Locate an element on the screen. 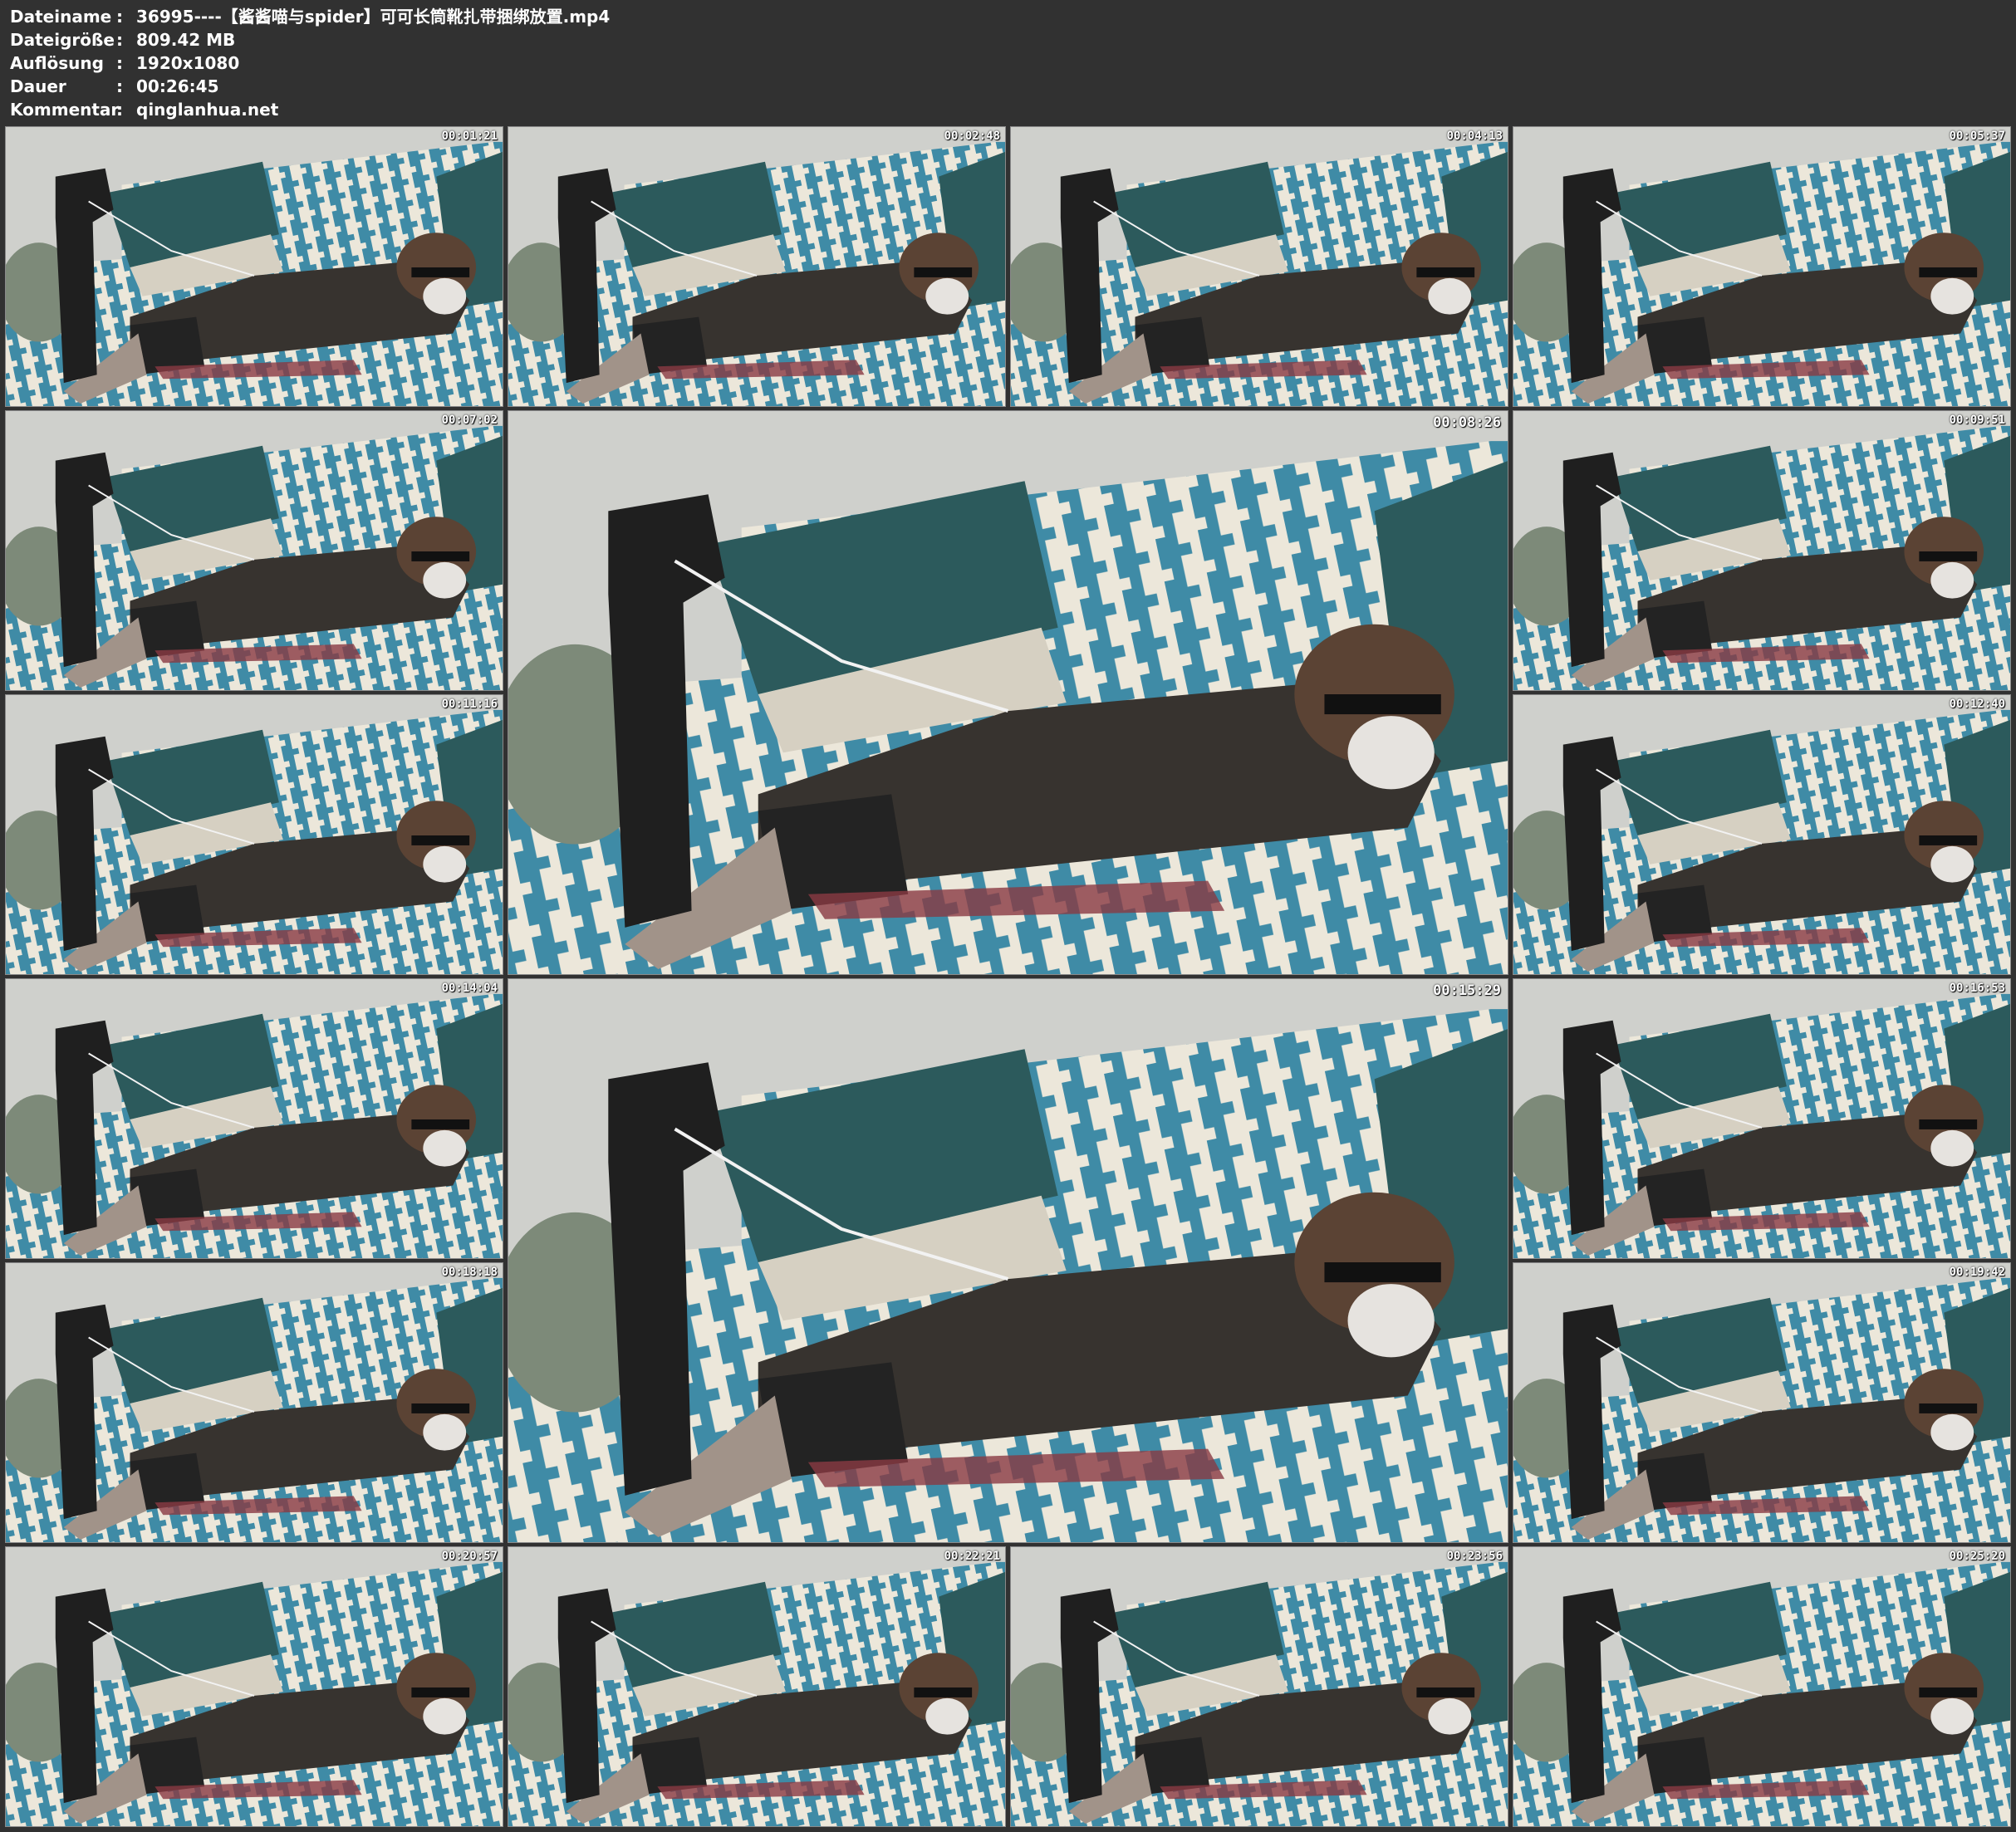 The height and width of the screenshot is (1832, 2016). video-thumbnail: 00:25:20 is located at coordinates (1762, 1686).